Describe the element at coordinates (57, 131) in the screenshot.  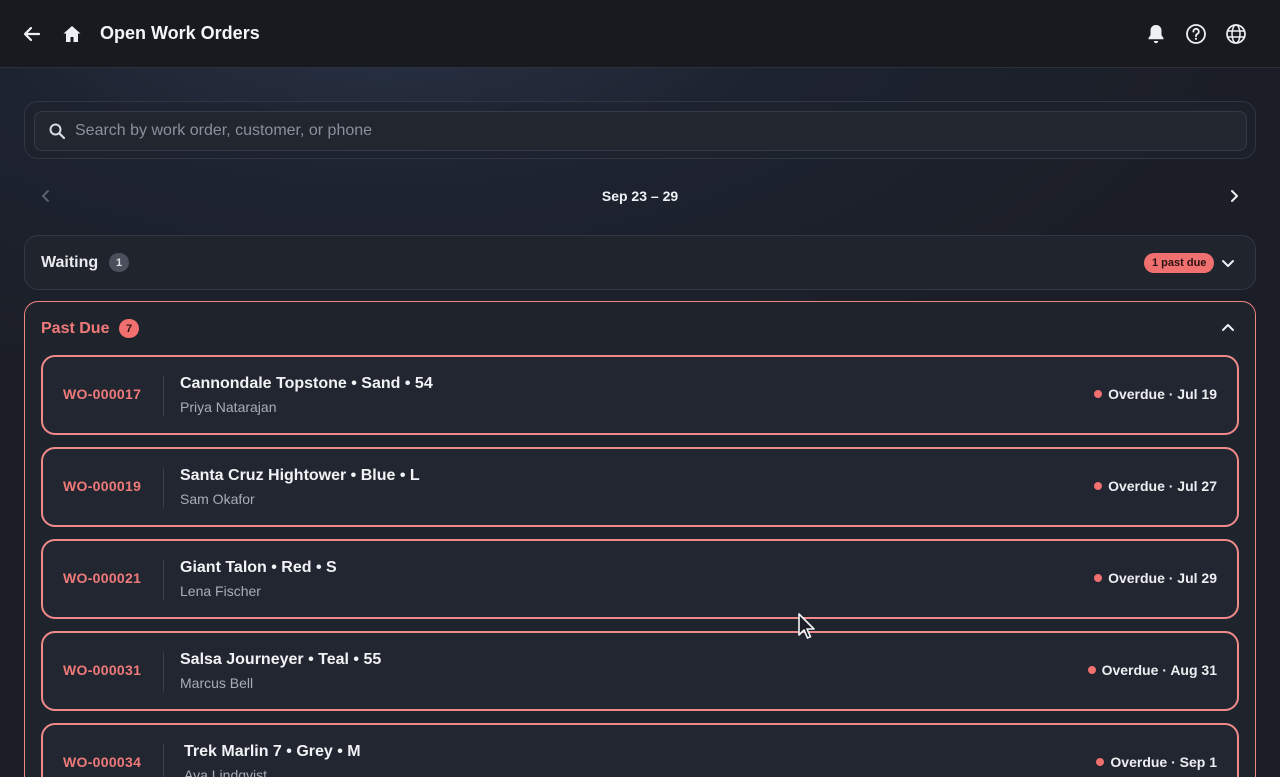
I see `search-icon` at that location.